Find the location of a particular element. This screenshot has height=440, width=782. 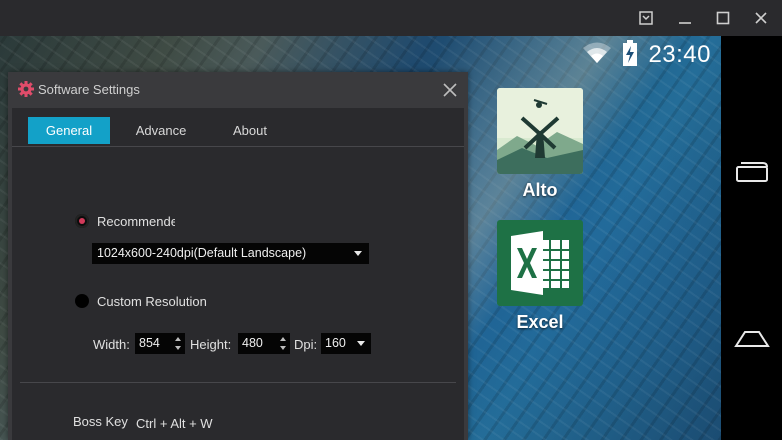

maximize-icon is located at coordinates (723, 18).